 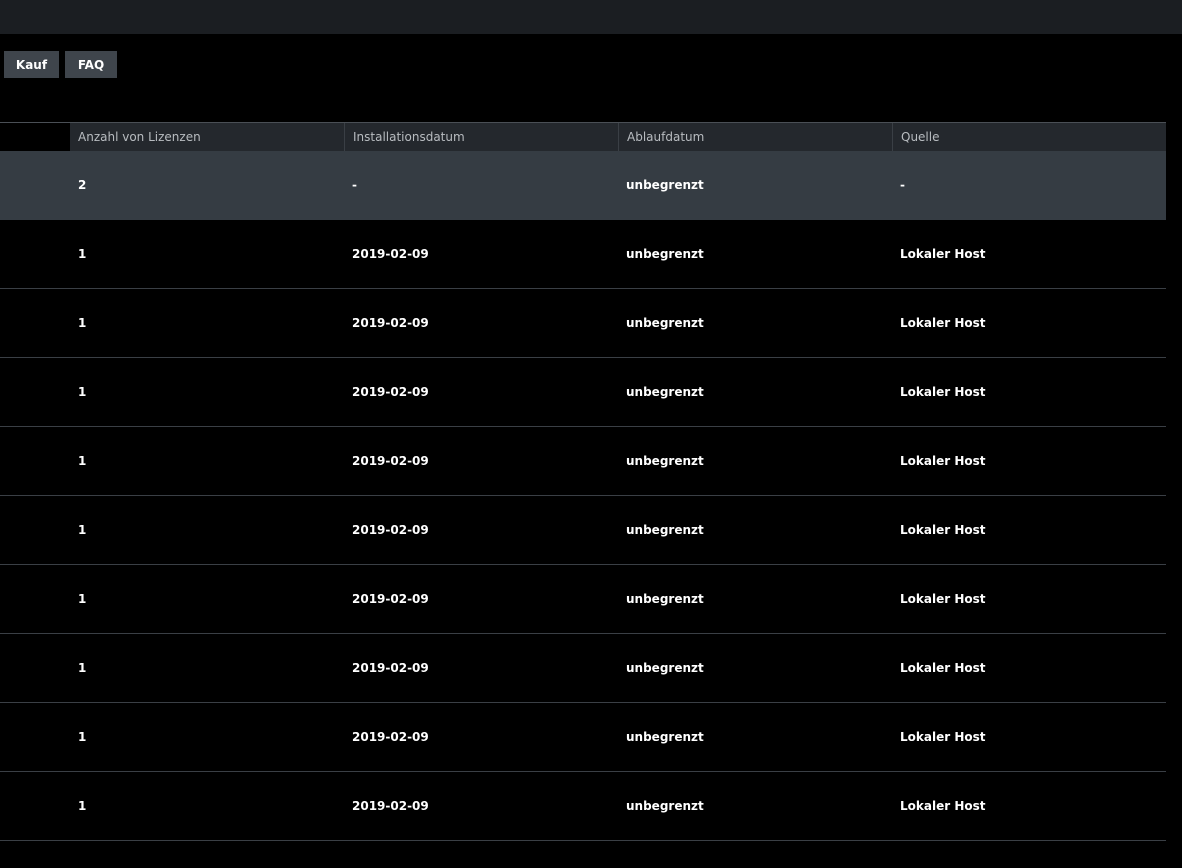 I want to click on column-header-license-count: Anzahl von Lizenzen, so click(x=207, y=137).